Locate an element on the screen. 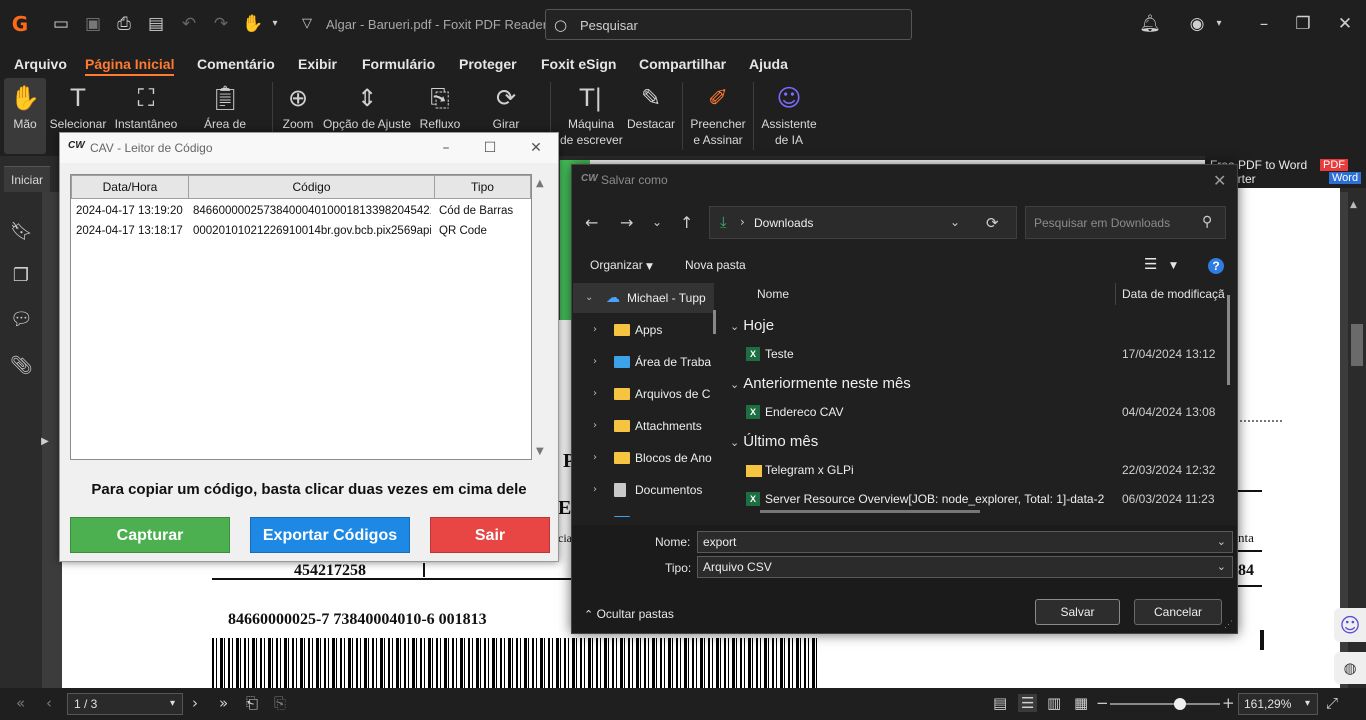  organize-menu: Organizar ▼ is located at coordinates (621, 265).